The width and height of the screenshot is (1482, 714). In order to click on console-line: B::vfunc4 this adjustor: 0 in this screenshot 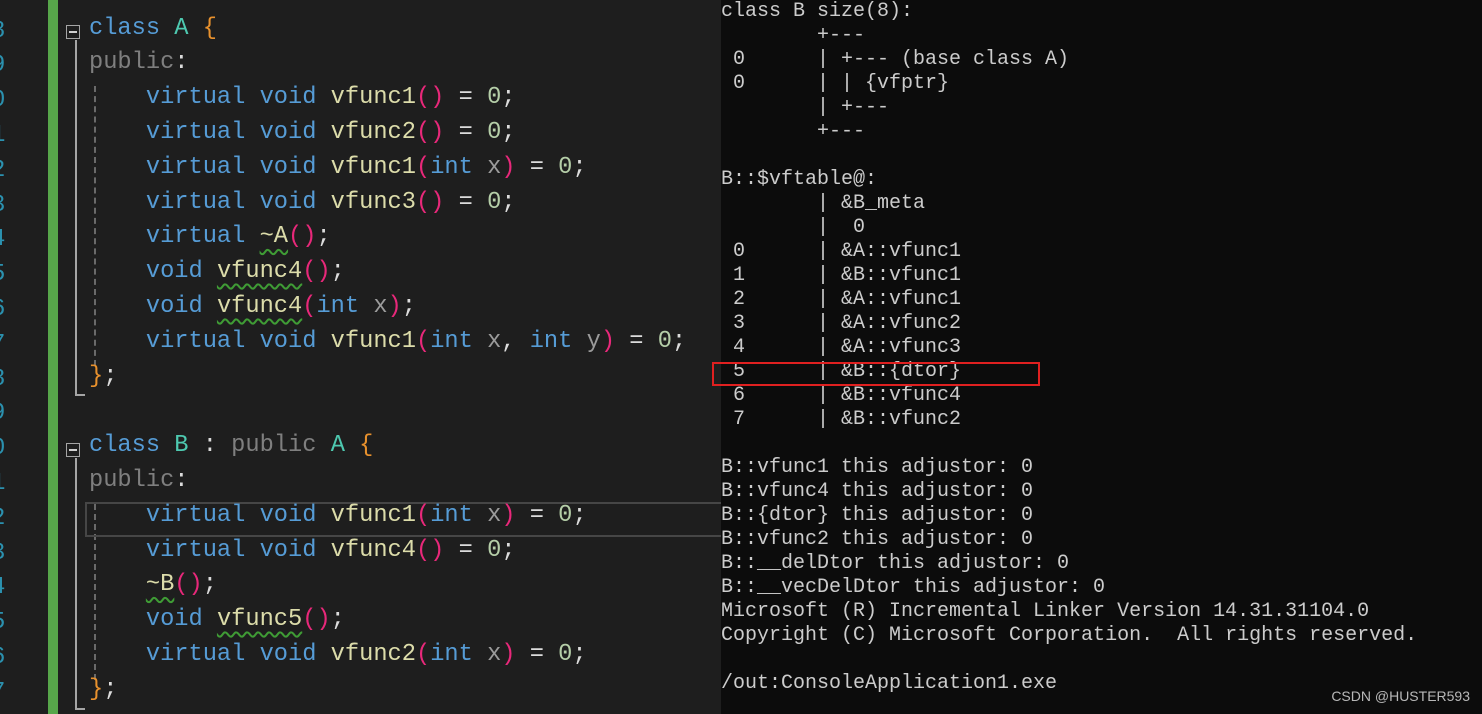, I will do `click(877, 491)`.